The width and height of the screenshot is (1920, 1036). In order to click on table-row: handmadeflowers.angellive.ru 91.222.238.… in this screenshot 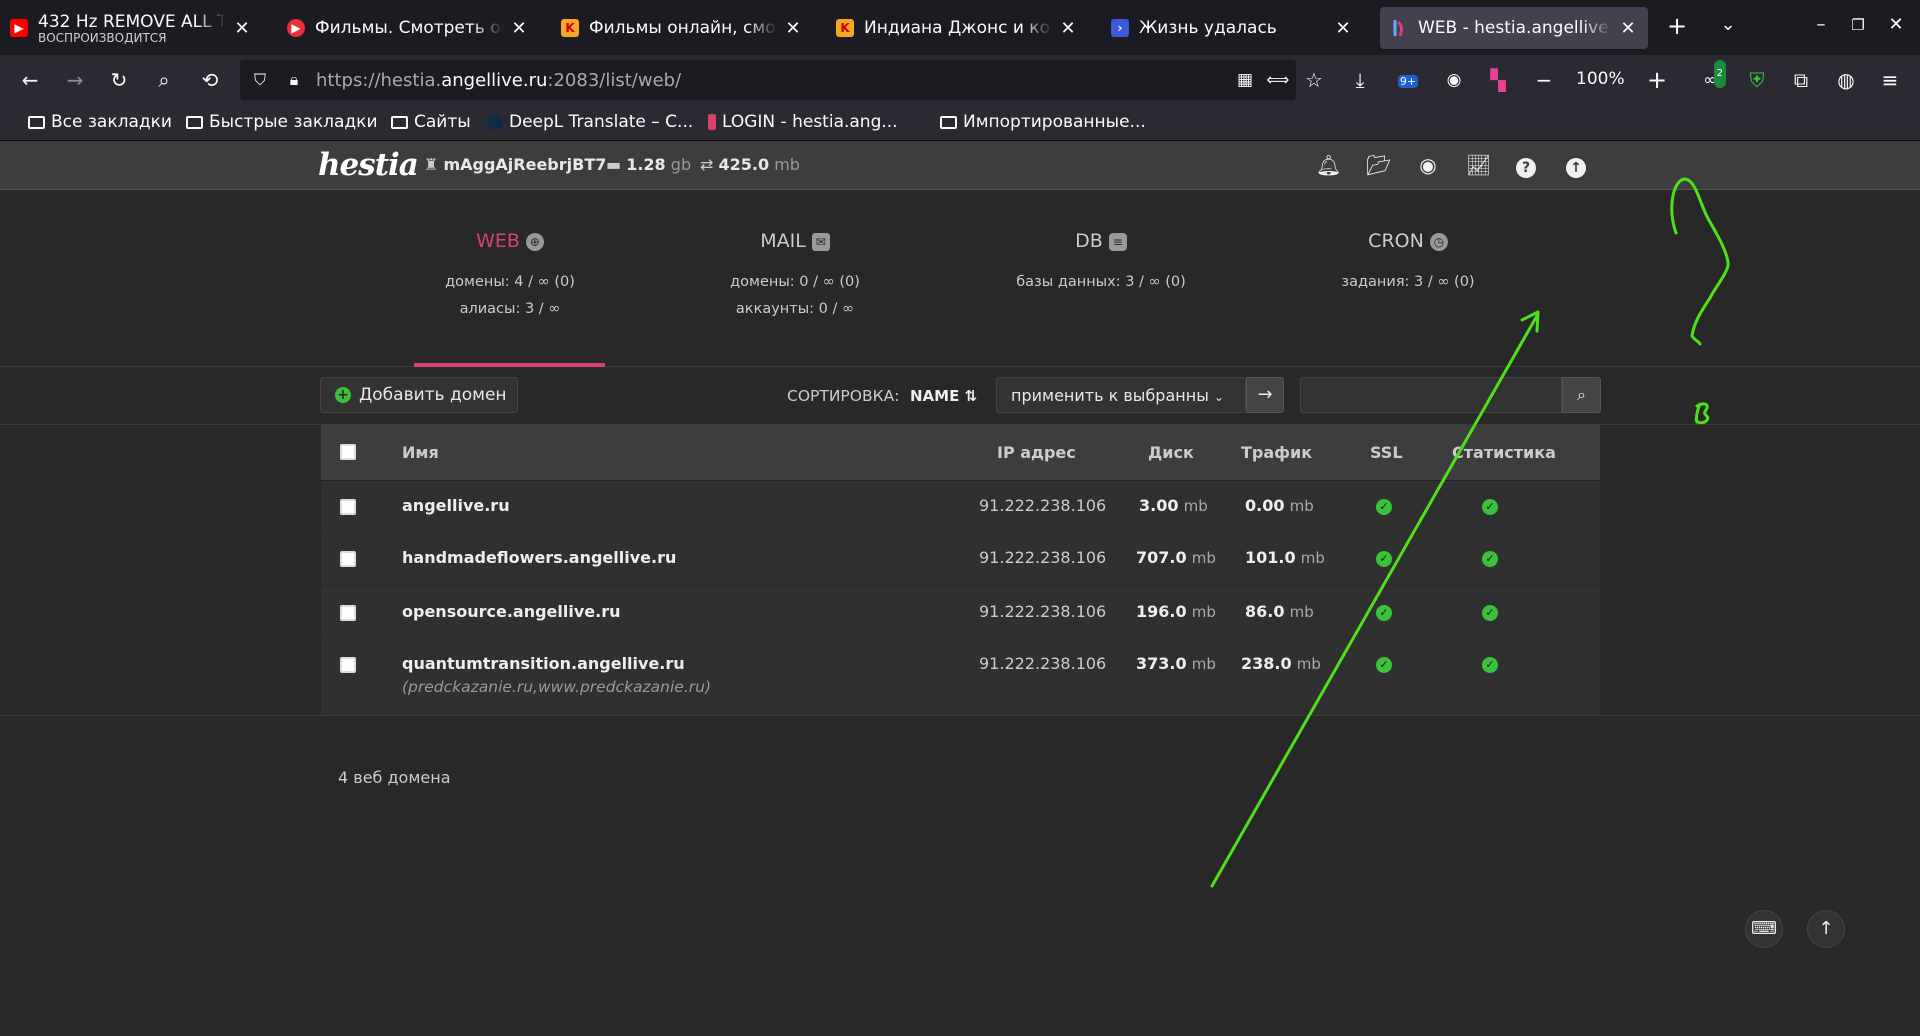, I will do `click(960, 559)`.